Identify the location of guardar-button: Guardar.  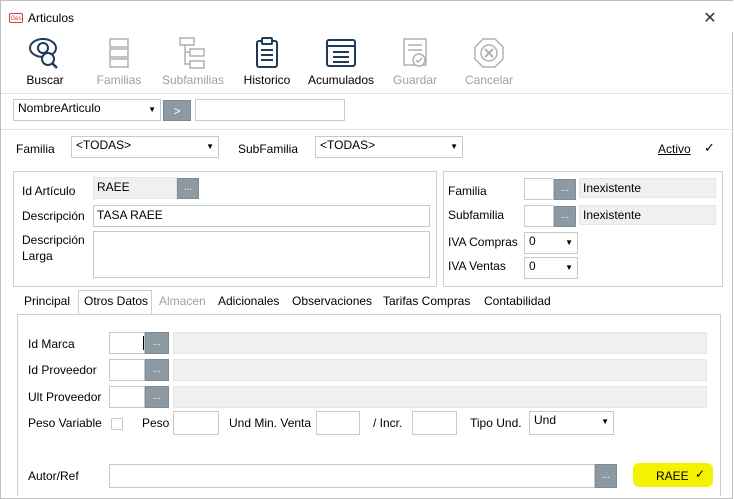
(415, 61).